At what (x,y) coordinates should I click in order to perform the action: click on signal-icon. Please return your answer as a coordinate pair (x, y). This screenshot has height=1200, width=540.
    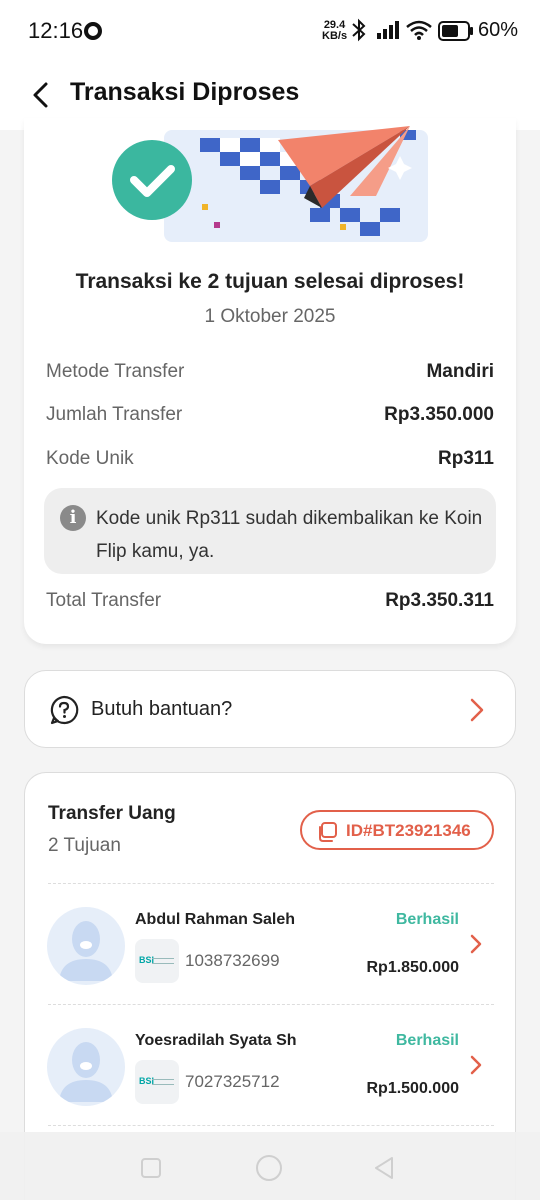
    Looking at the image, I should click on (388, 30).